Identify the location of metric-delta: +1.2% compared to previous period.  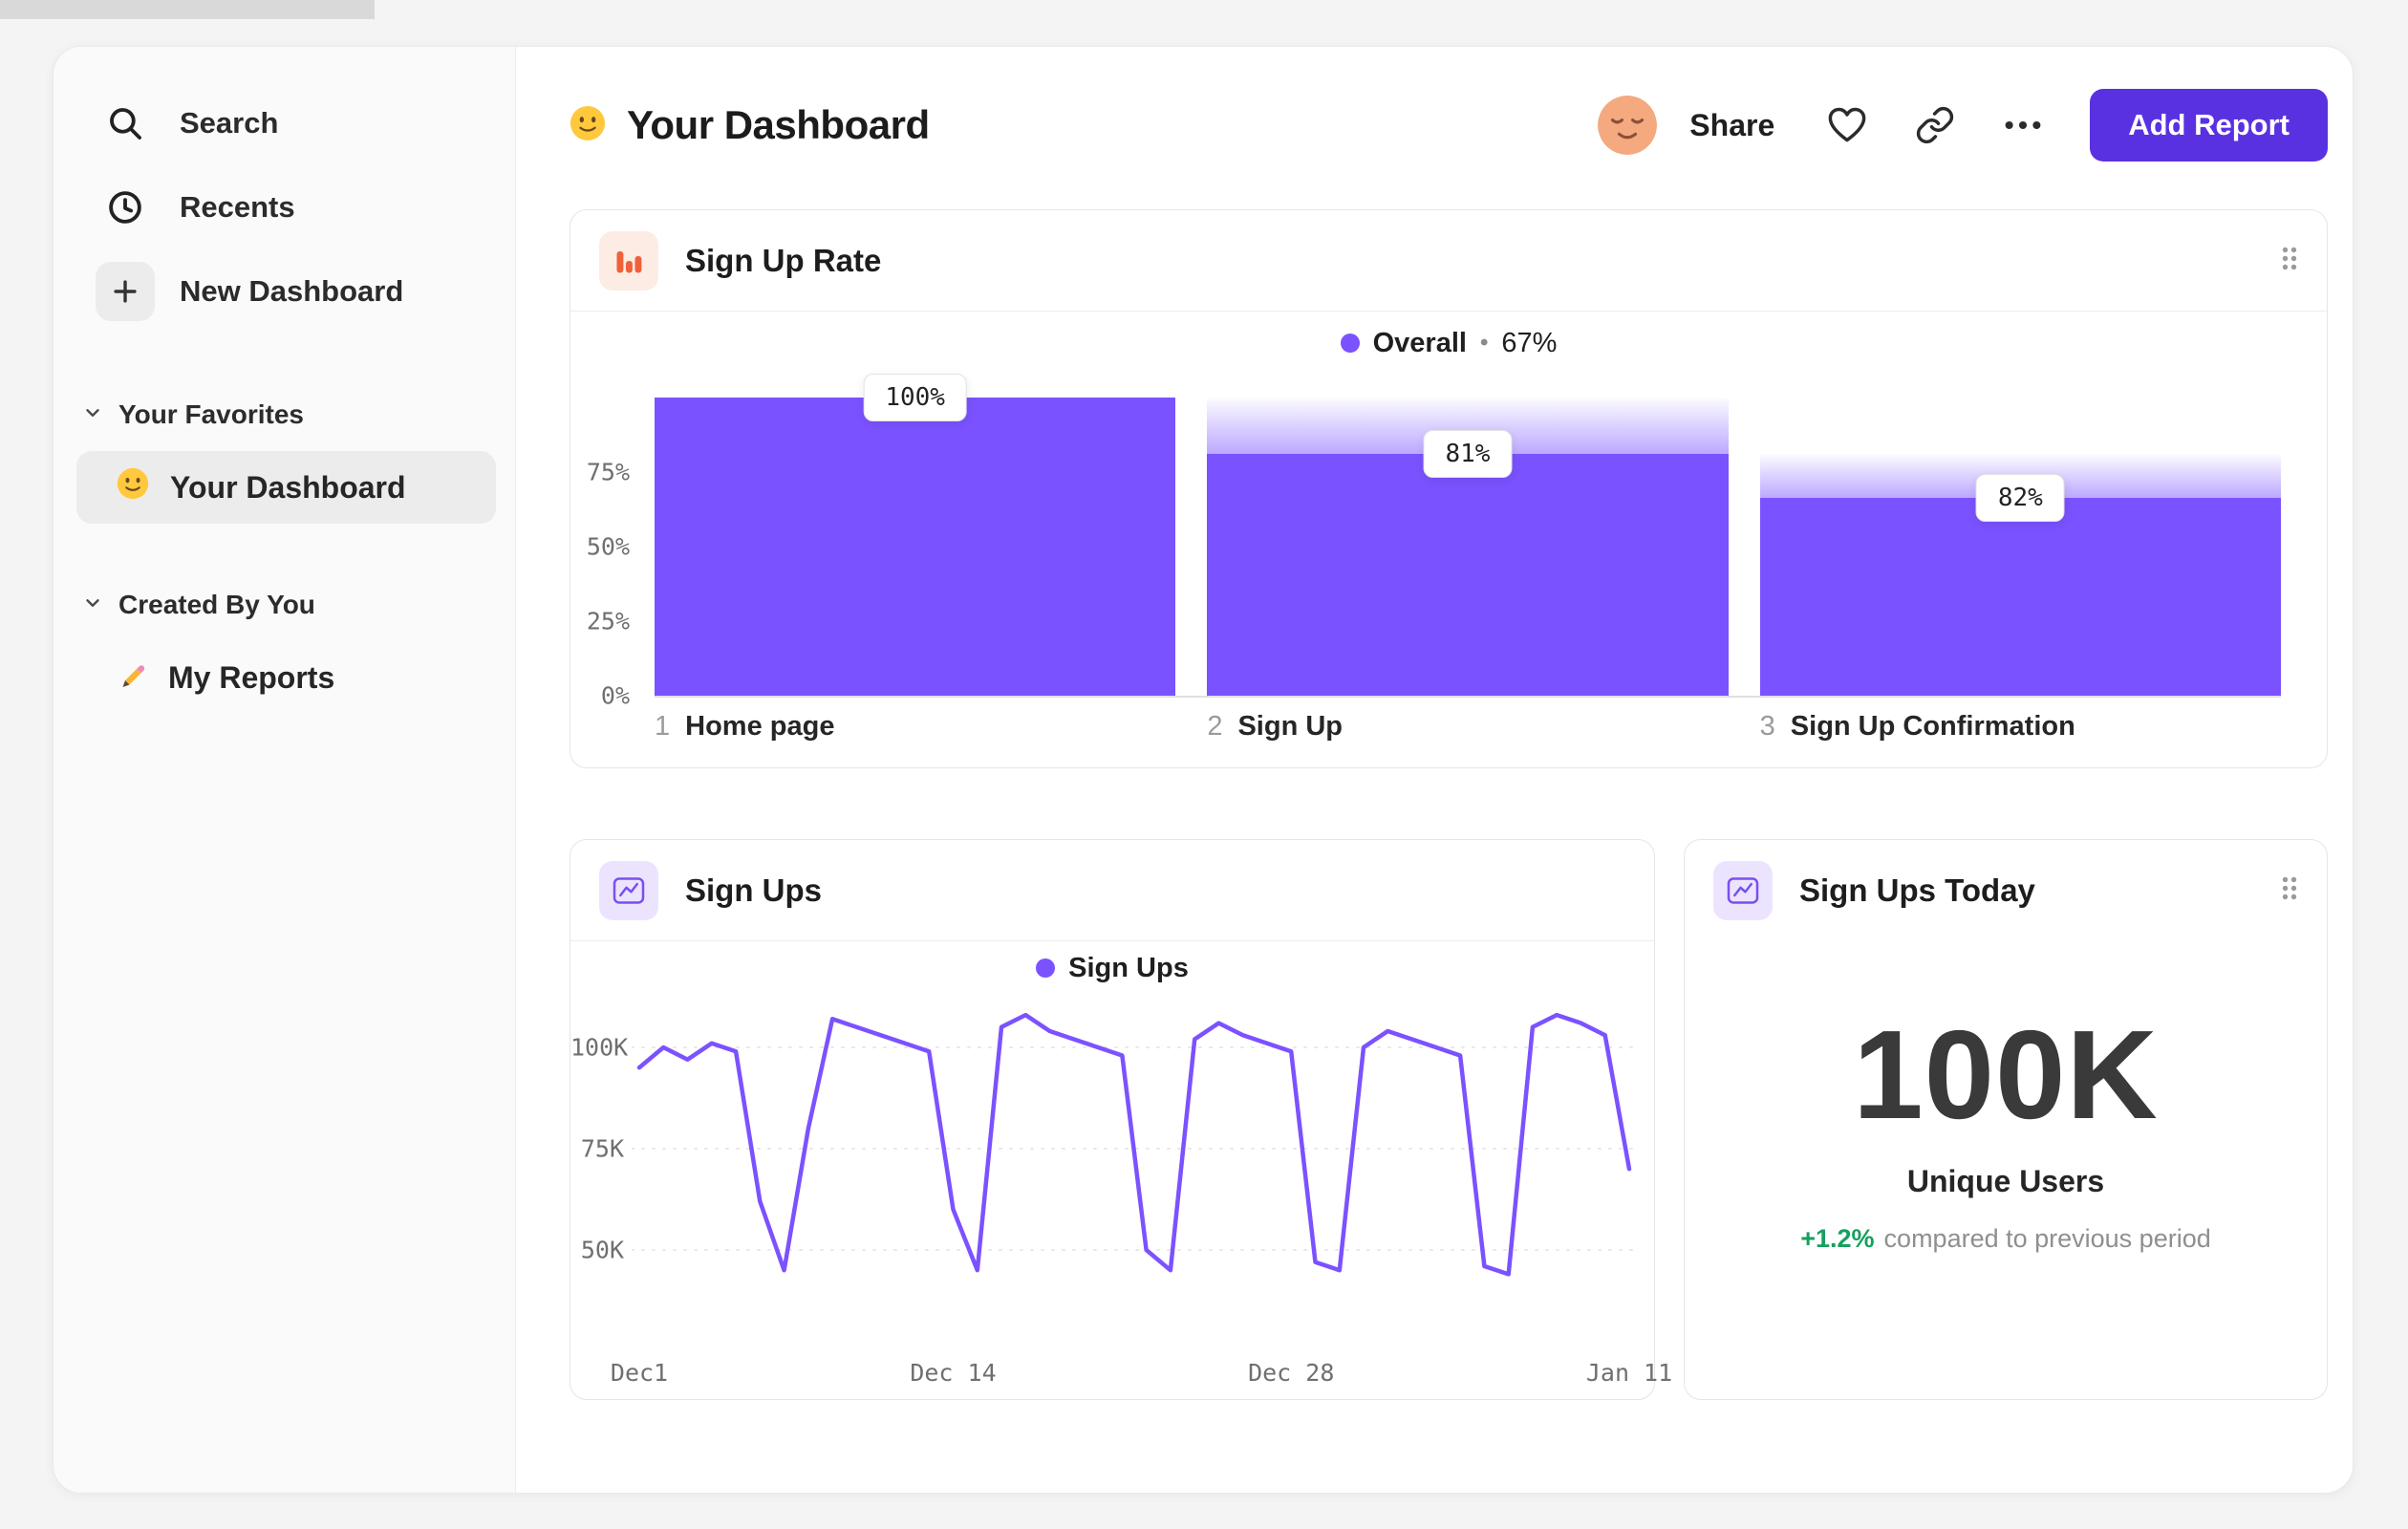
(2006, 1239).